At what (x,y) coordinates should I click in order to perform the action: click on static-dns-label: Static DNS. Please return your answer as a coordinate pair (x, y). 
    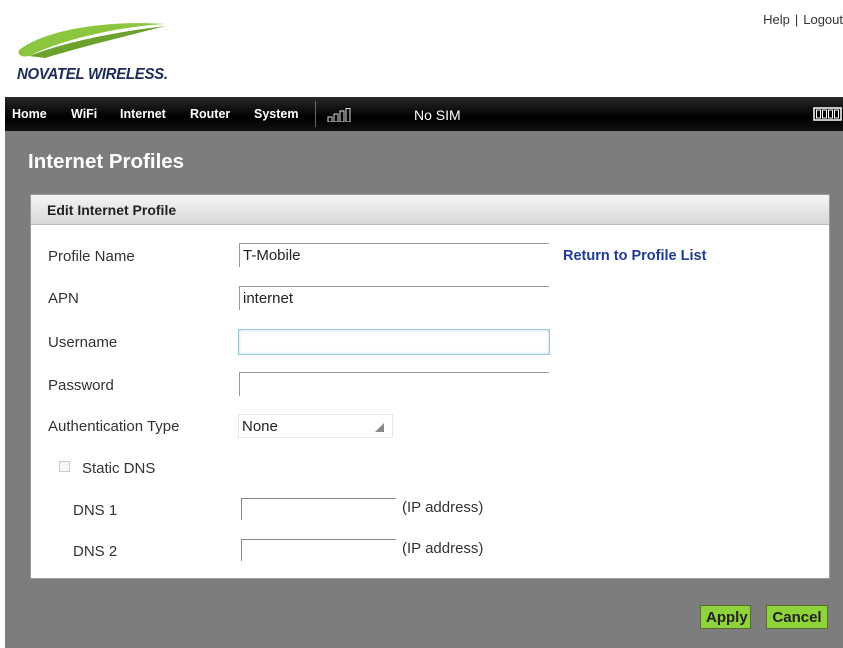
    Looking at the image, I should click on (119, 468).